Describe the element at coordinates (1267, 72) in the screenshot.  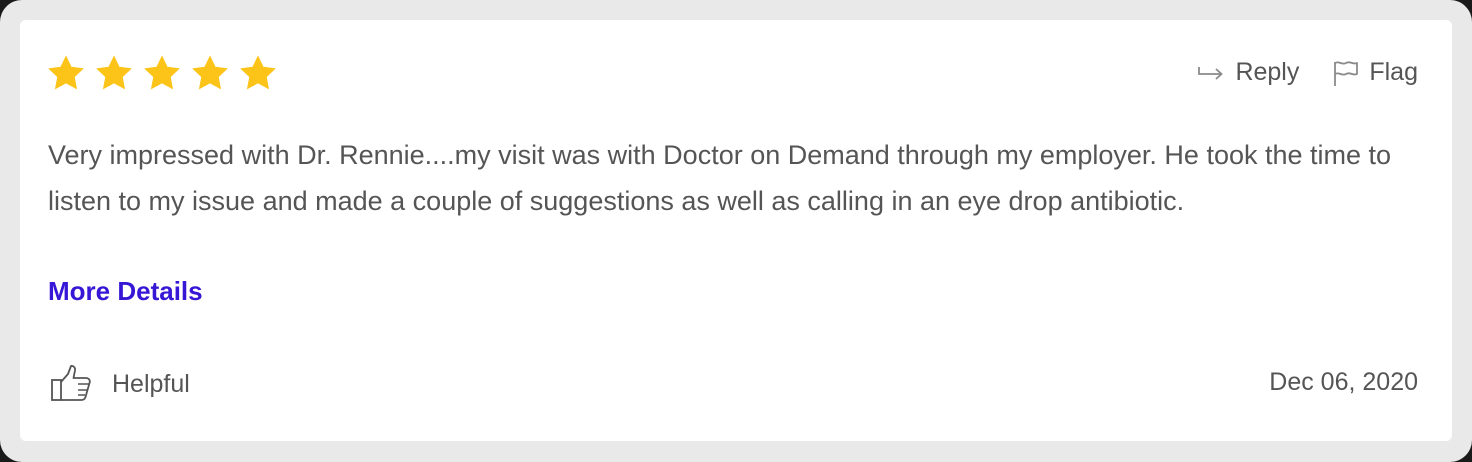
I see `reply-label: Reply` at that location.